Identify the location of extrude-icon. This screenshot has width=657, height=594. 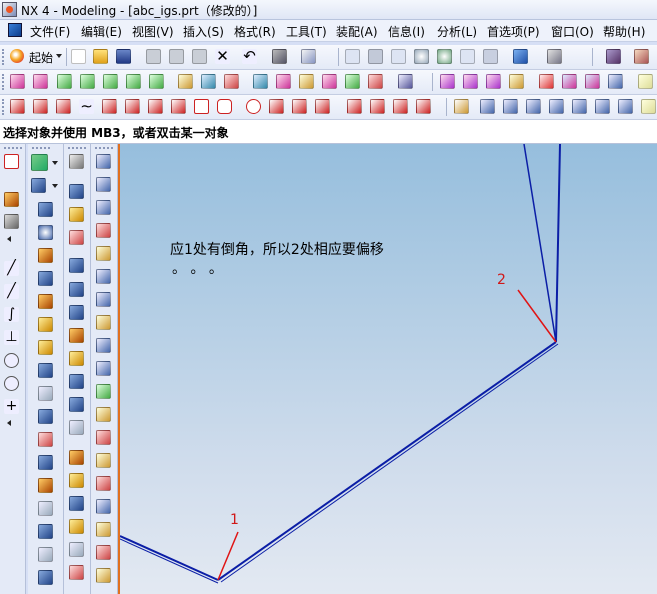
(38, 185).